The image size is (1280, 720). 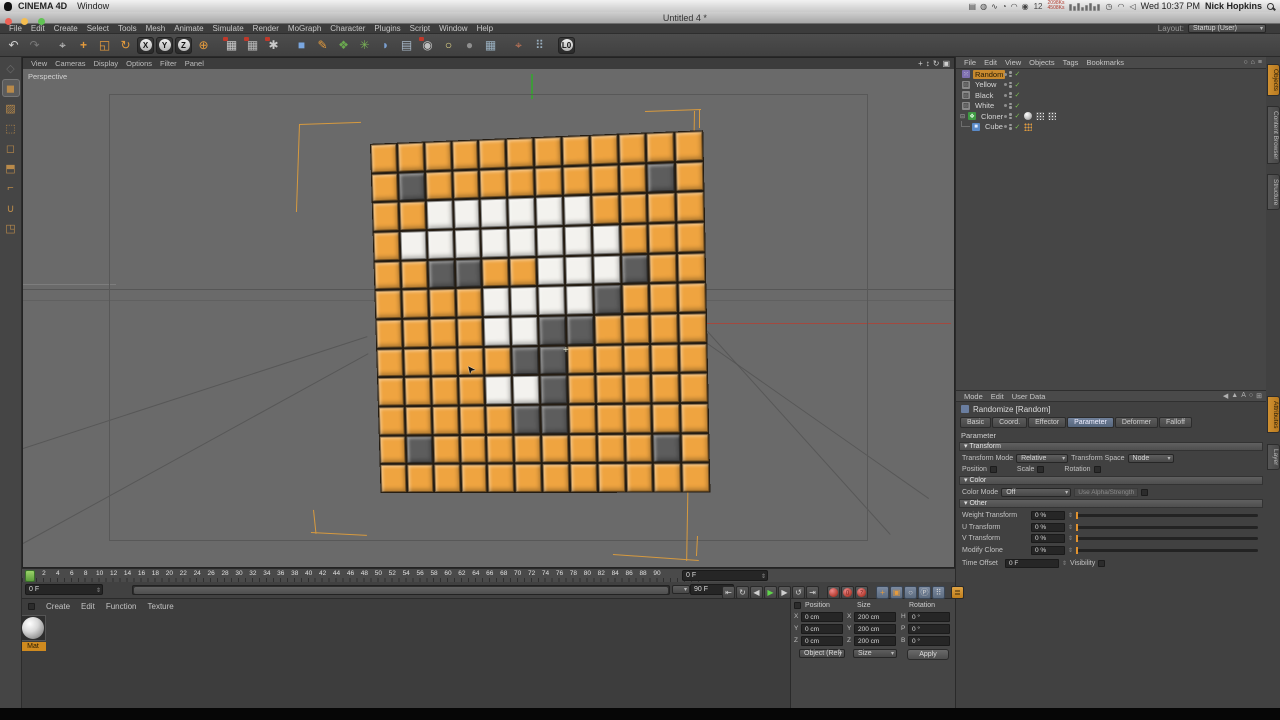 I want to click on menu-render: Render, so click(x=266, y=28).